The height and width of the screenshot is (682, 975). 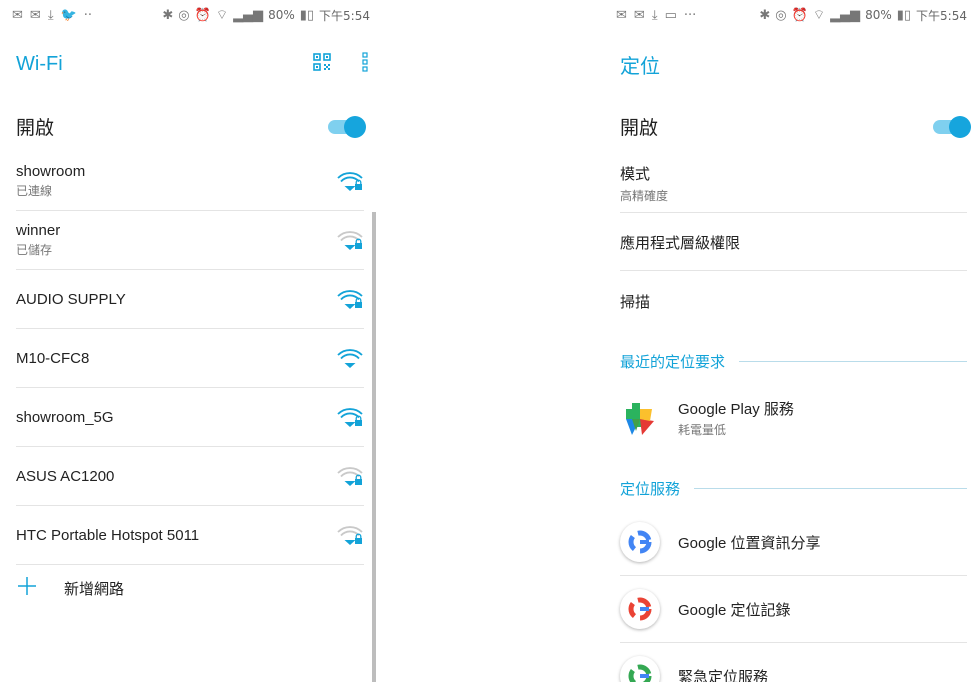 What do you see at coordinates (680, 243) in the screenshot?
I see `app-permissions-title: 應用程式層級權限` at bounding box center [680, 243].